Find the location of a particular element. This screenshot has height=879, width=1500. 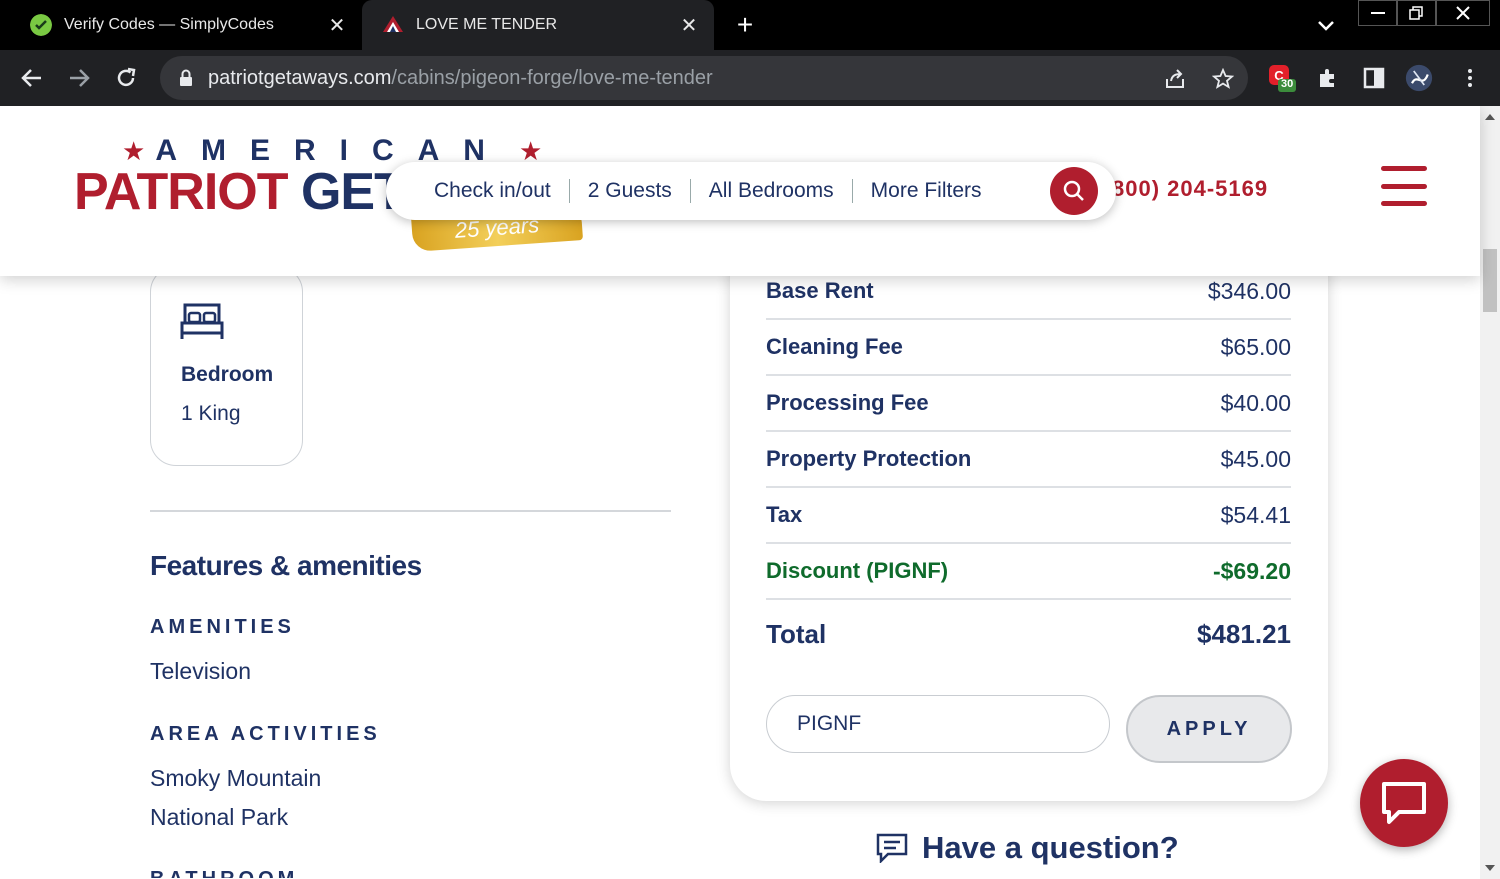

tab-verify-codes: Verify Codes — SimplyCodes ✕ is located at coordinates (181, 25).